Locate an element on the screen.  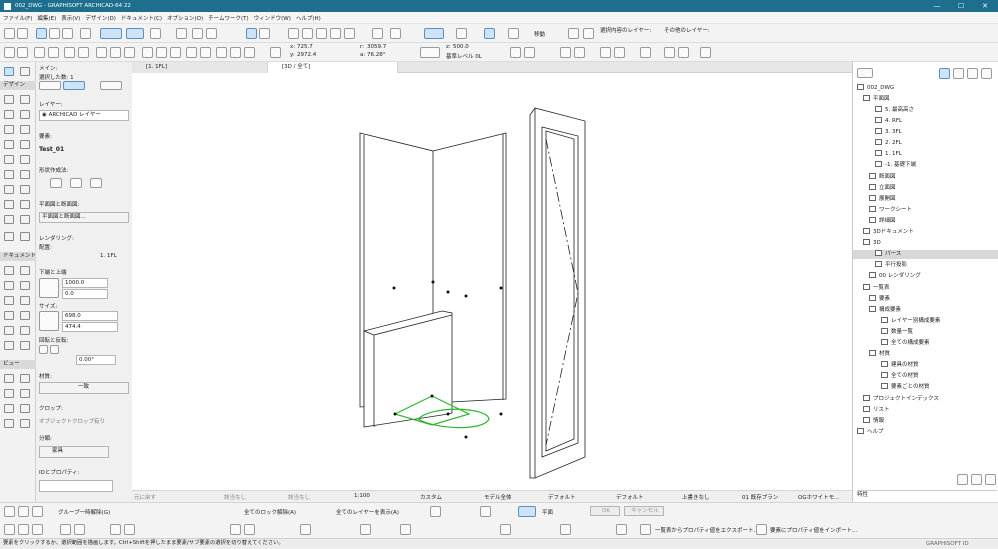
publisher-icon is located at coordinates (986, 73).